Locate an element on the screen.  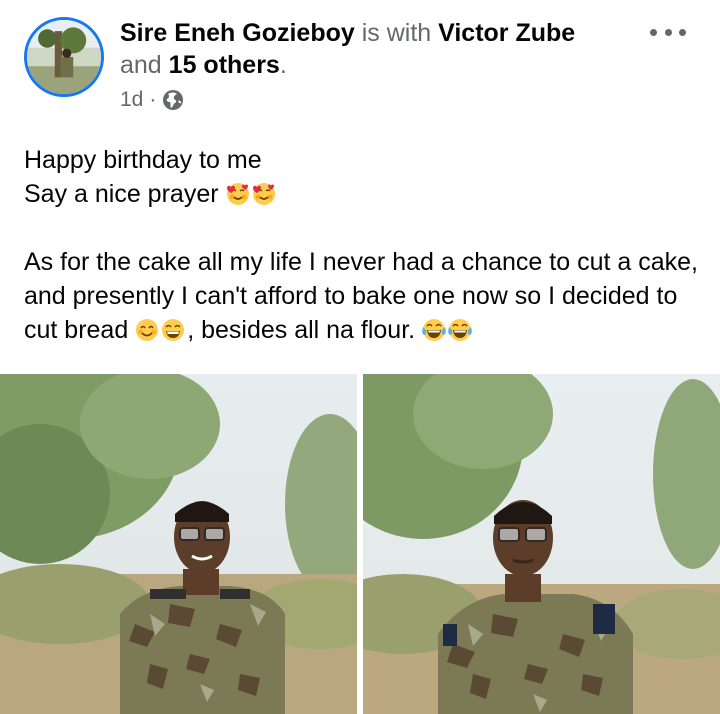
author-avatar is located at coordinates (64, 57).